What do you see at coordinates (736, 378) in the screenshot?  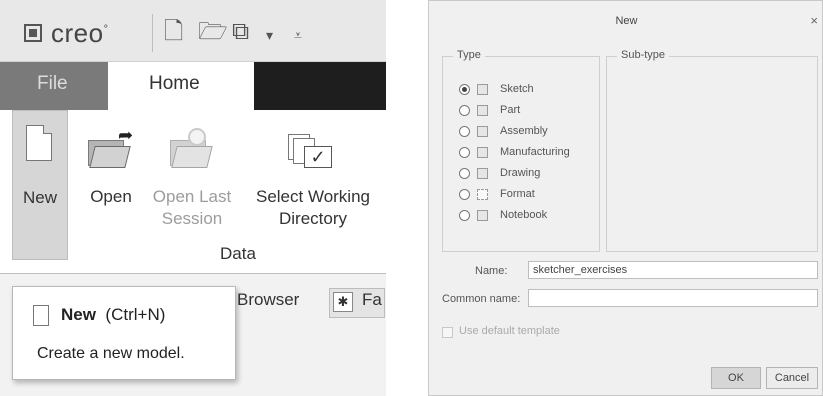 I see `ok-button: OK` at bounding box center [736, 378].